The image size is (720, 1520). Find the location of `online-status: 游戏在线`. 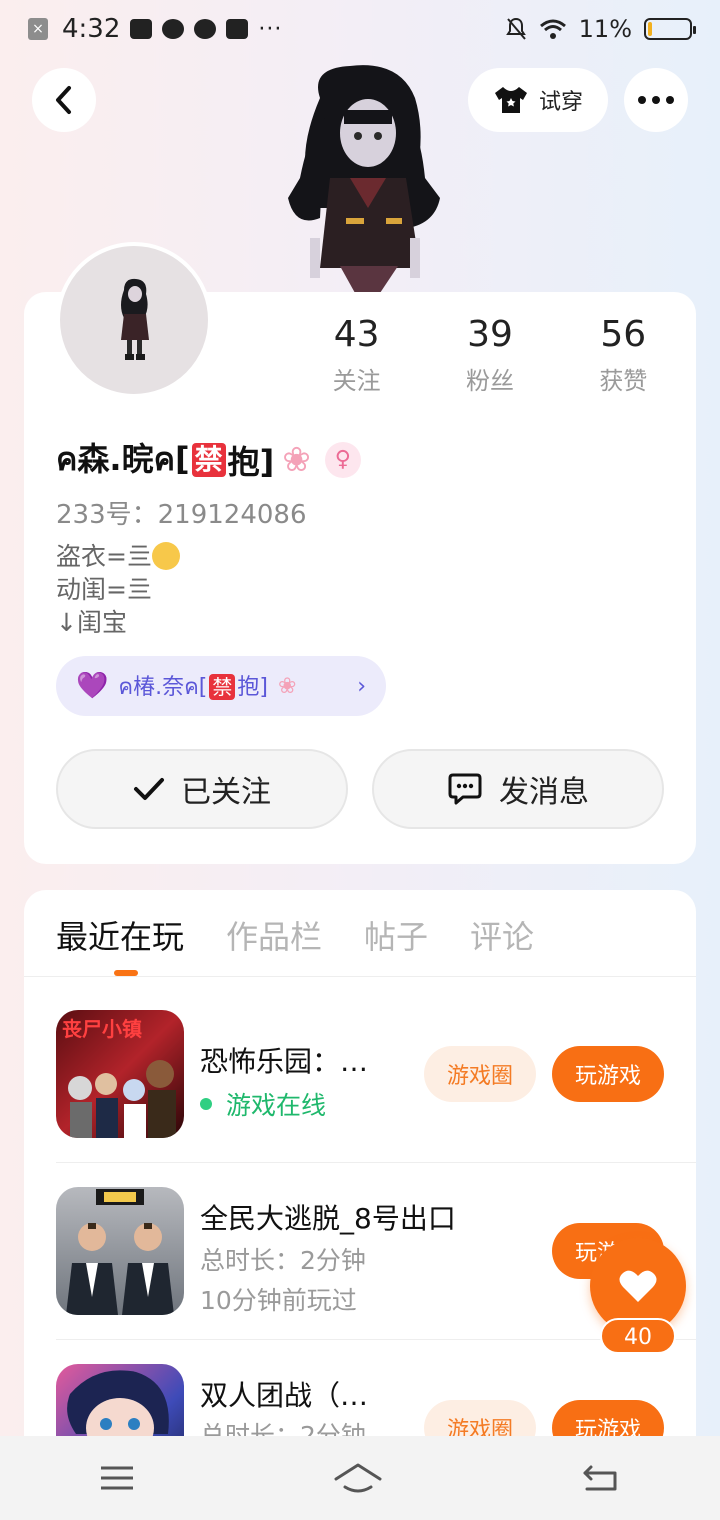

online-status: 游戏在线 is located at coordinates (263, 1104).